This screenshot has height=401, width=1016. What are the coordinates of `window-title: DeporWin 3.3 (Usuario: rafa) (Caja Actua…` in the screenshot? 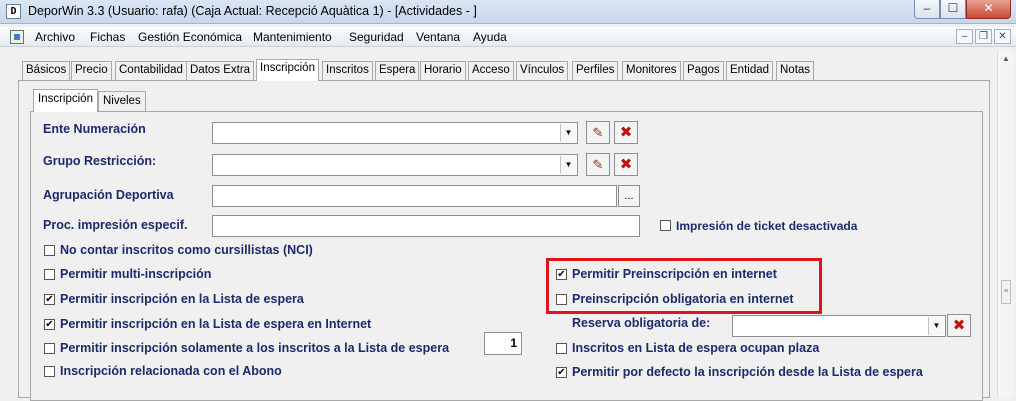 It's located at (252, 11).